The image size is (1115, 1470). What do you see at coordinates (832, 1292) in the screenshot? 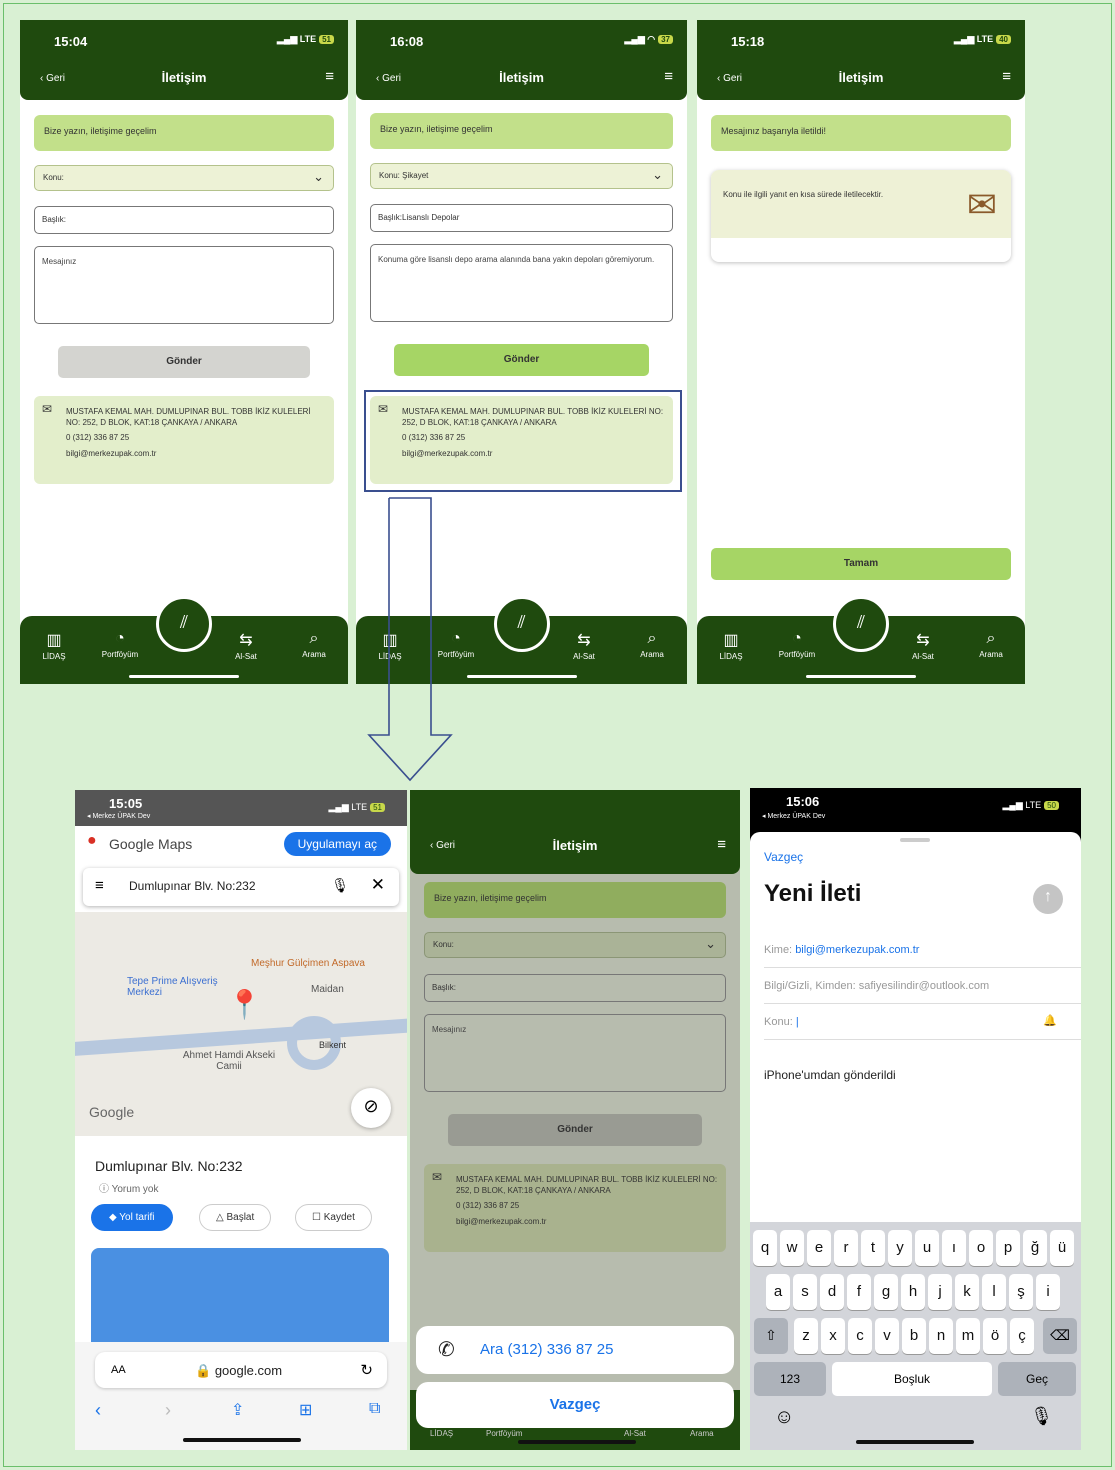
I see `key-d: d` at bounding box center [832, 1292].